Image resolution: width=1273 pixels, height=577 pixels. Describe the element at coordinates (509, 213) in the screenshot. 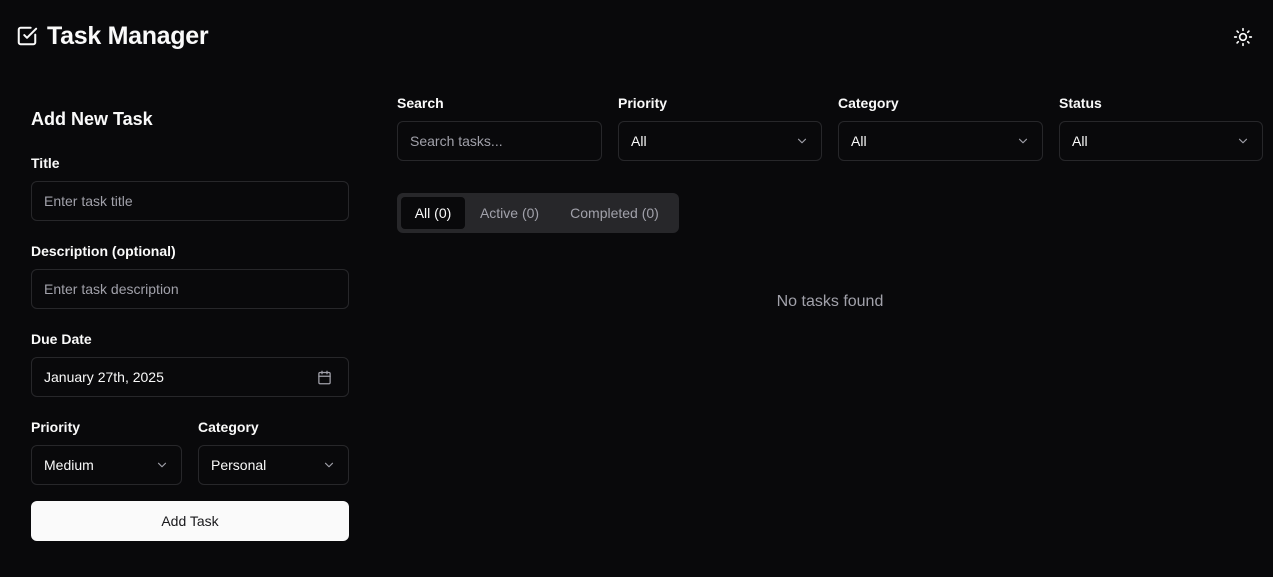

I see `tab-active: Active (0)` at that location.